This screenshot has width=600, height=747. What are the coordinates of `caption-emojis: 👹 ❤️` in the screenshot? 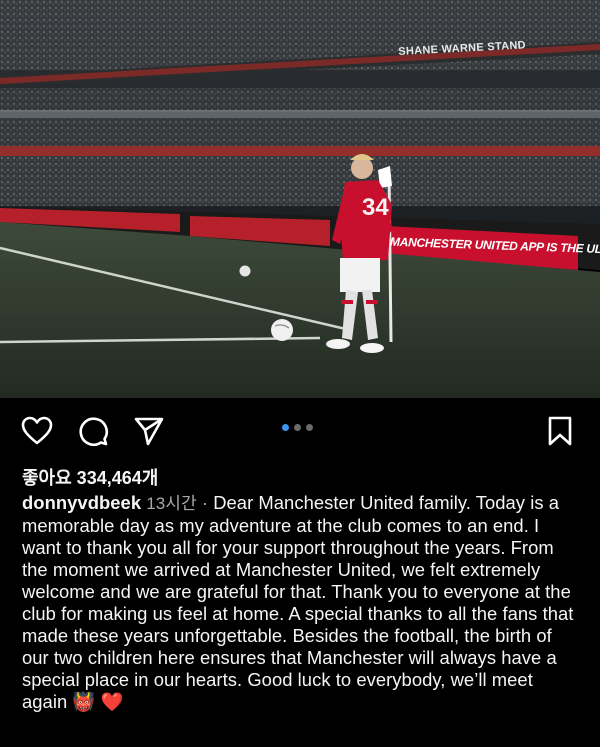 It's located at (98, 701).